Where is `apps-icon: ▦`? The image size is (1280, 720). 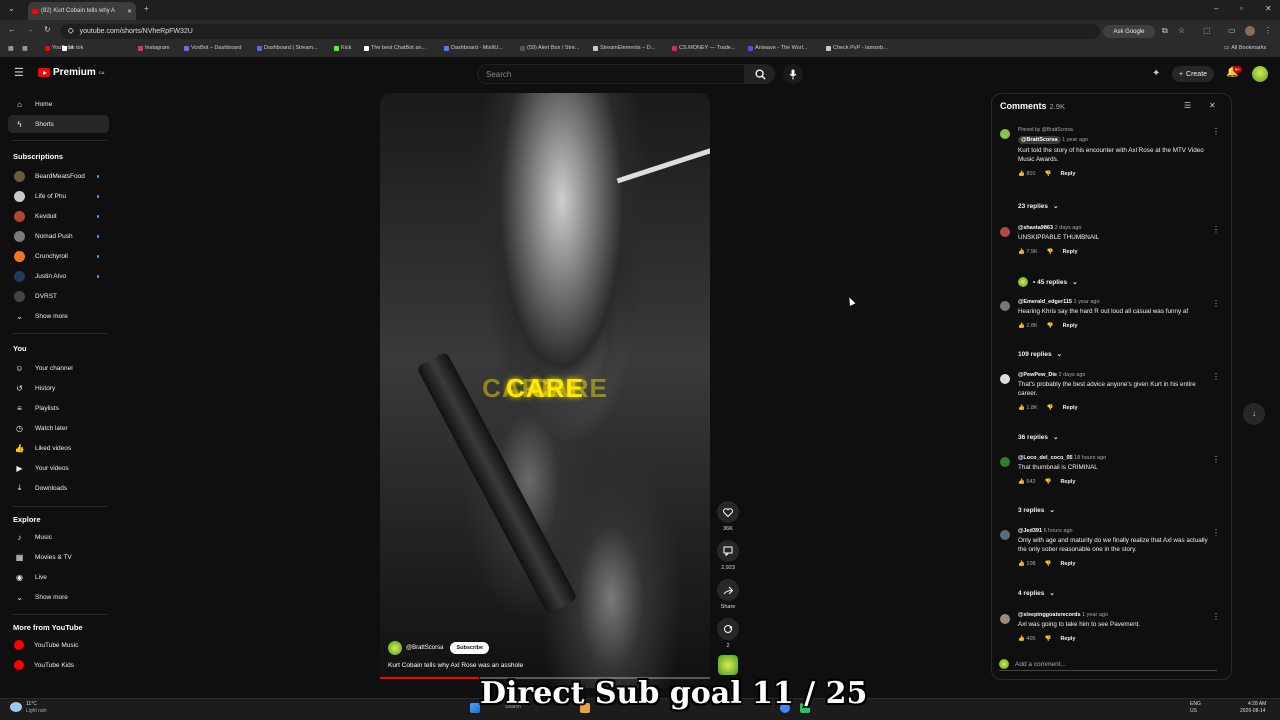 apps-icon: ▦ is located at coordinates (11, 49).